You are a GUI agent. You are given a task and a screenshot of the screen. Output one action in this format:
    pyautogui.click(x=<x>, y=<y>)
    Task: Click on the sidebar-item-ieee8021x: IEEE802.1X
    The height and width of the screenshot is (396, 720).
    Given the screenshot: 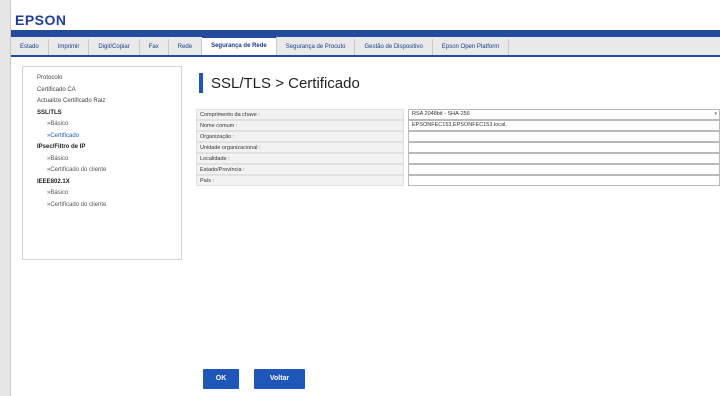 What is the action you would take?
    pyautogui.click(x=102, y=183)
    